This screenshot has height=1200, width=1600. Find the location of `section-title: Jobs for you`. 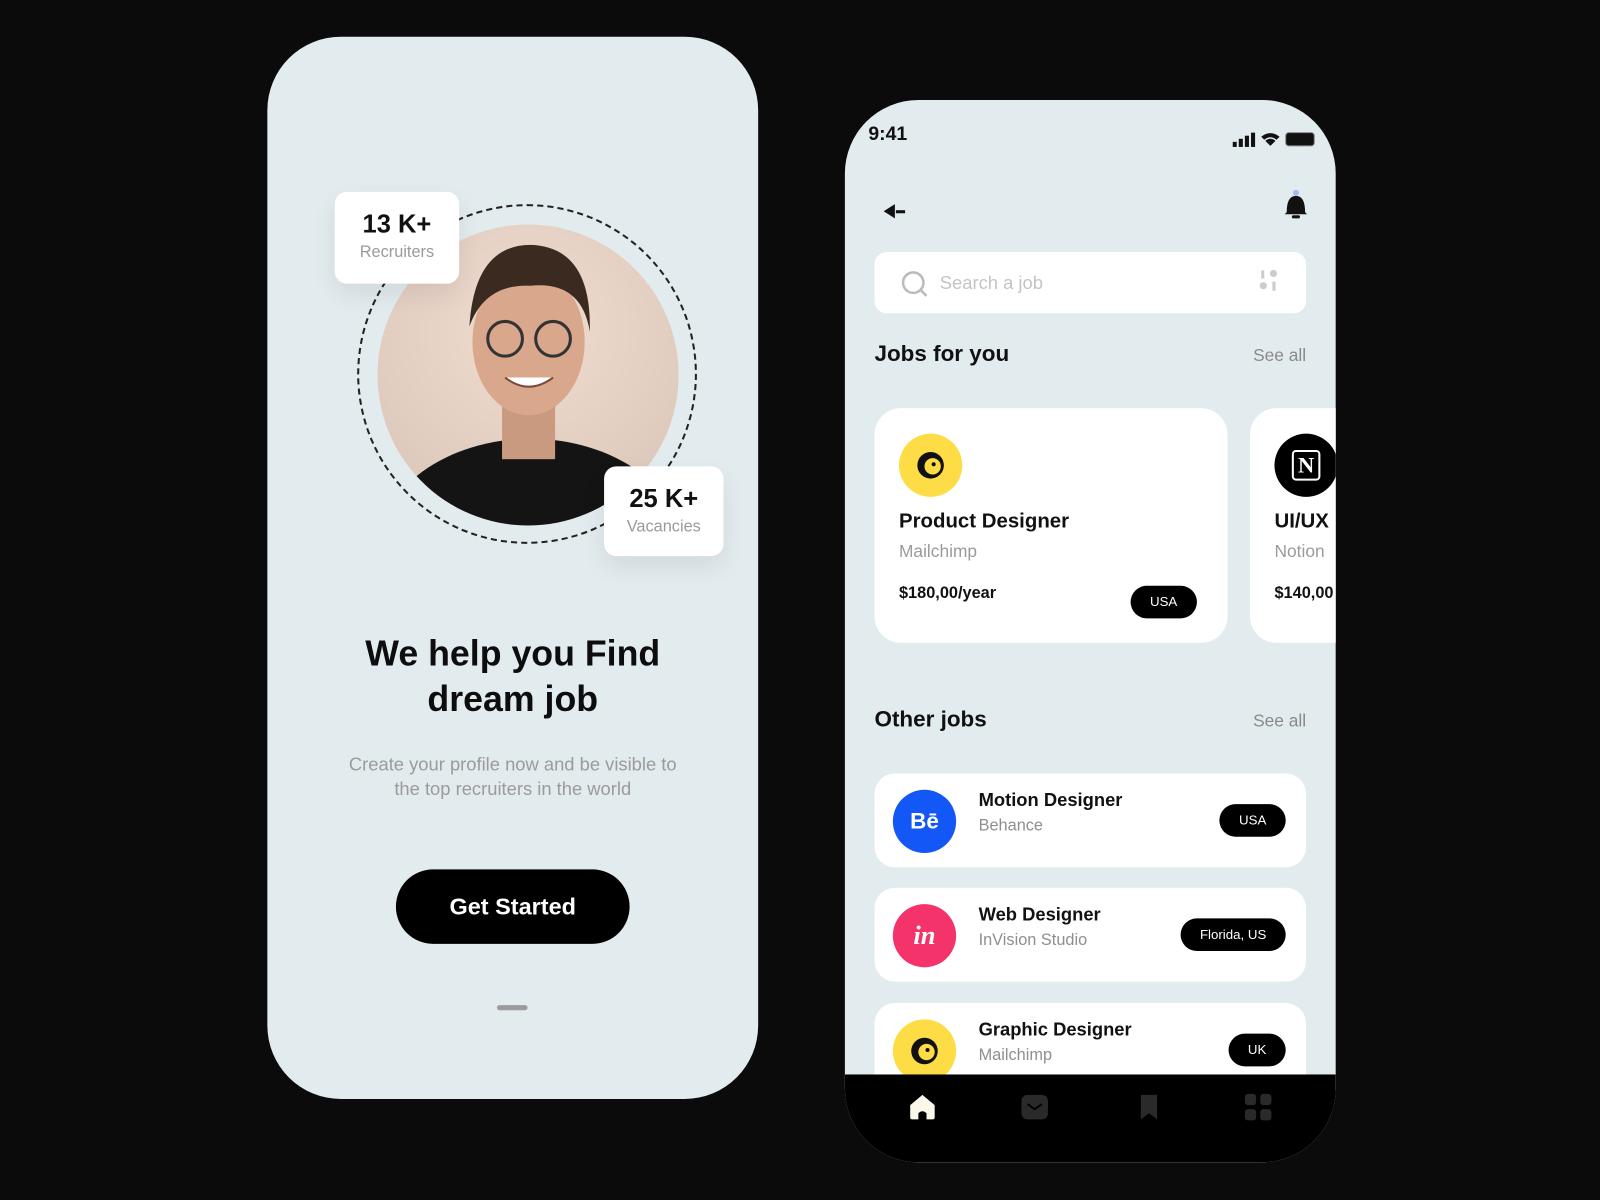

section-title: Jobs for you is located at coordinates (942, 353).